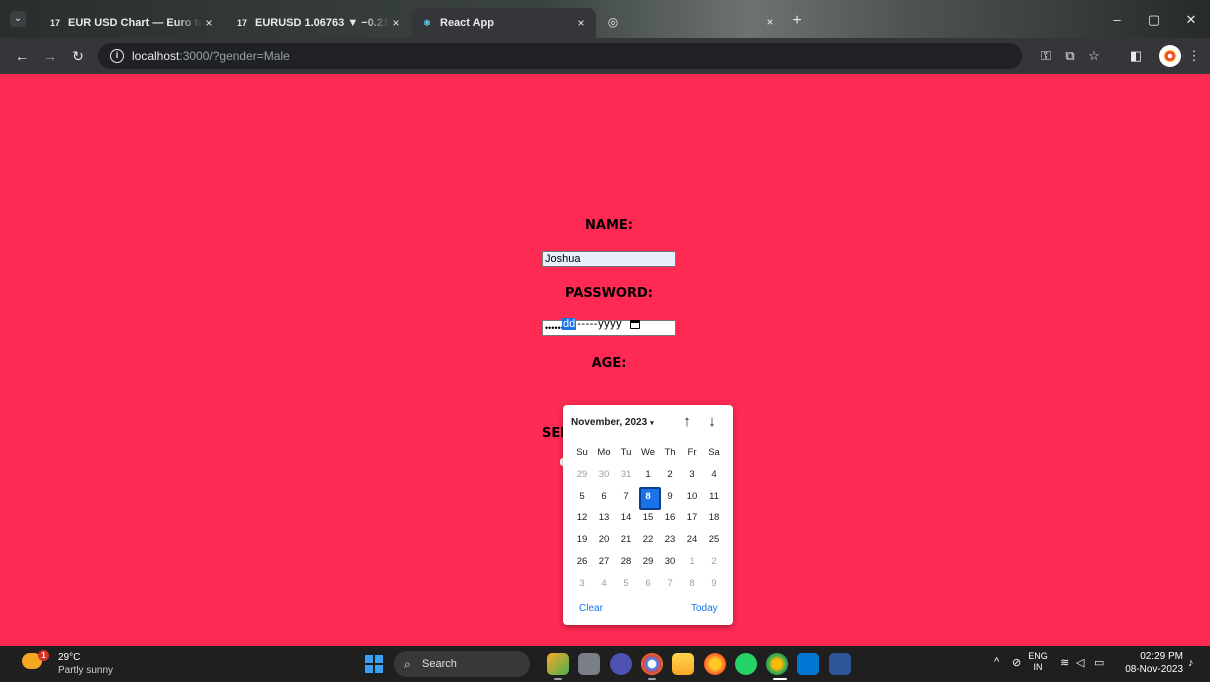 The image size is (1210, 682). I want to click on profile-avatar, so click(1170, 56).